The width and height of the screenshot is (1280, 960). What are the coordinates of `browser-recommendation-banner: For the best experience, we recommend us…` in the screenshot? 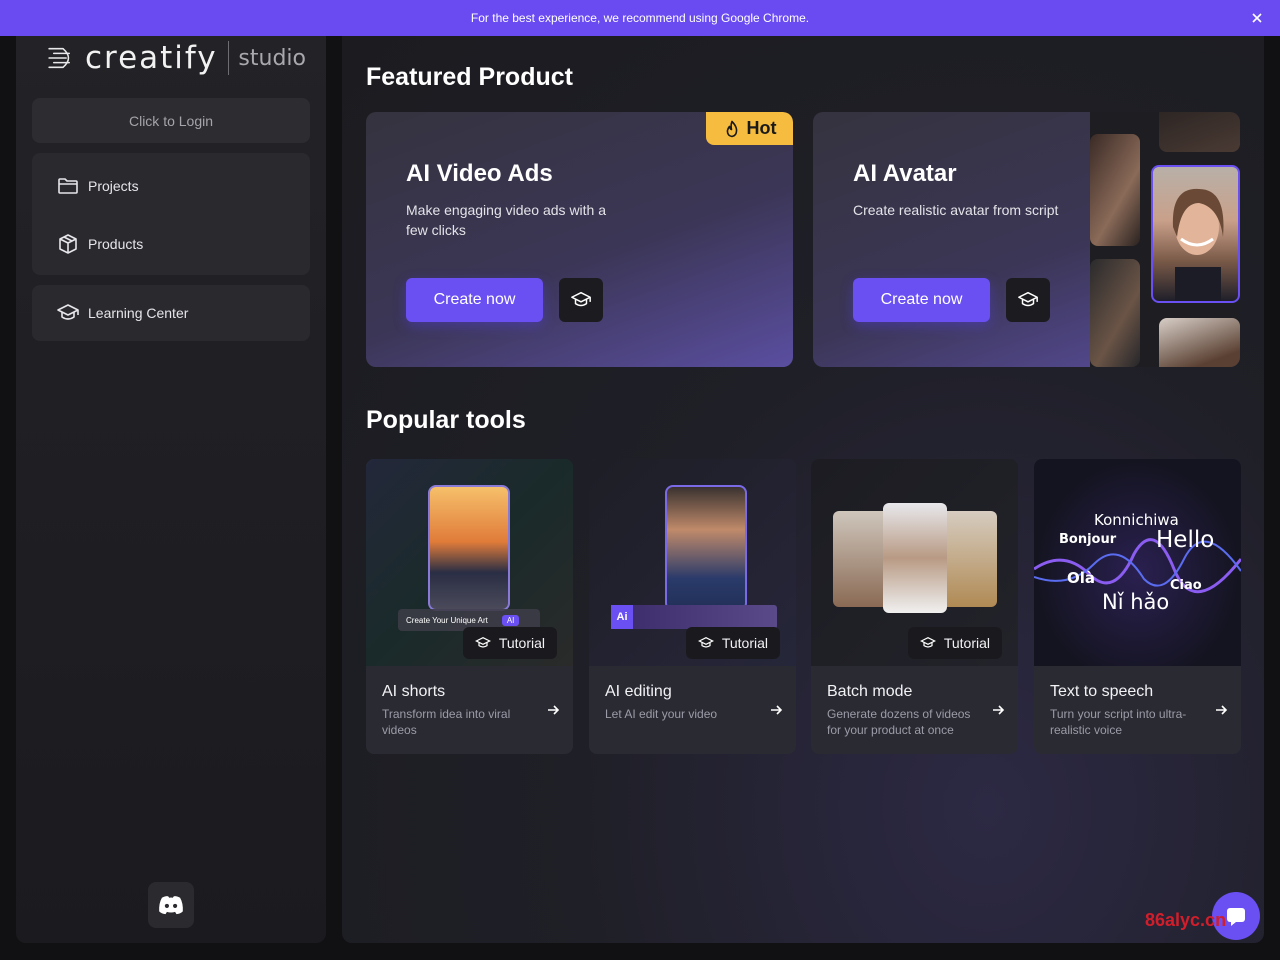 It's located at (640, 18).